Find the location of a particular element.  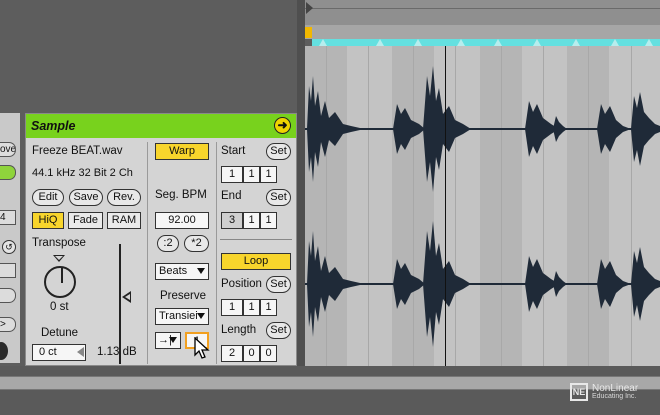

end-bar-field: 3 is located at coordinates (232, 220).